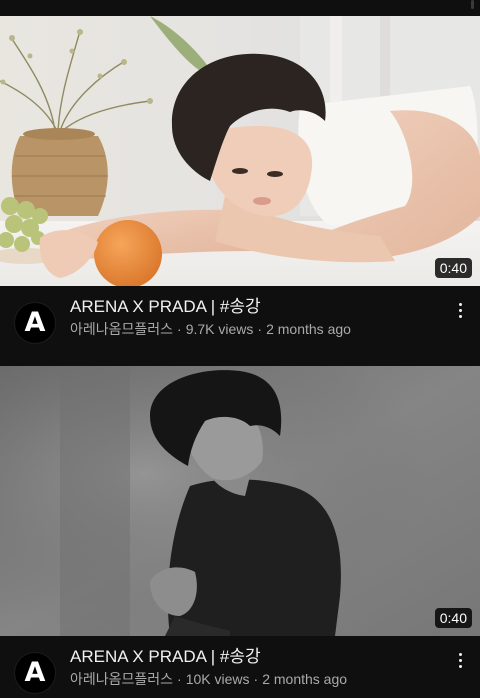 Image resolution: width=480 pixels, height=698 pixels. What do you see at coordinates (240, 4) in the screenshot?
I see `top-strip` at bounding box center [240, 4].